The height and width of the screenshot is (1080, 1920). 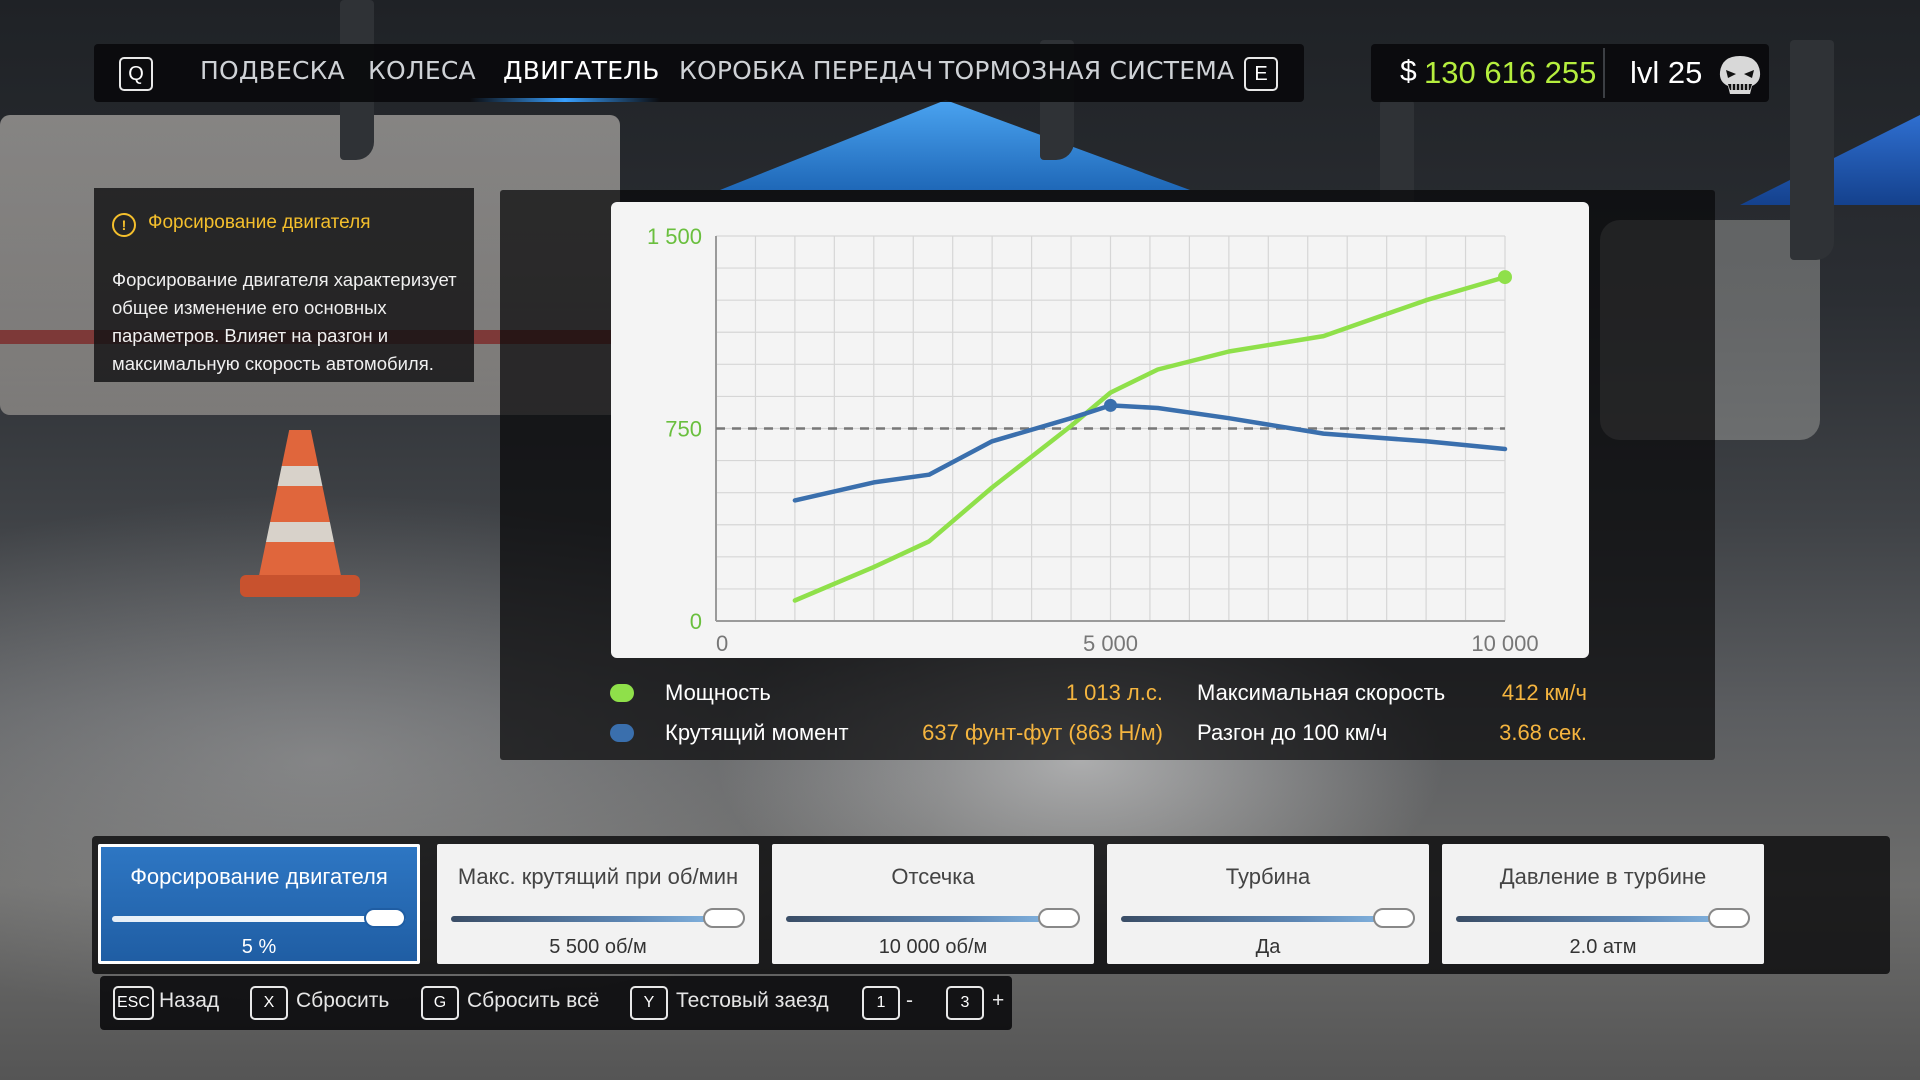 What do you see at coordinates (955, 145) in the screenshot?
I see `background-blue-tent` at bounding box center [955, 145].